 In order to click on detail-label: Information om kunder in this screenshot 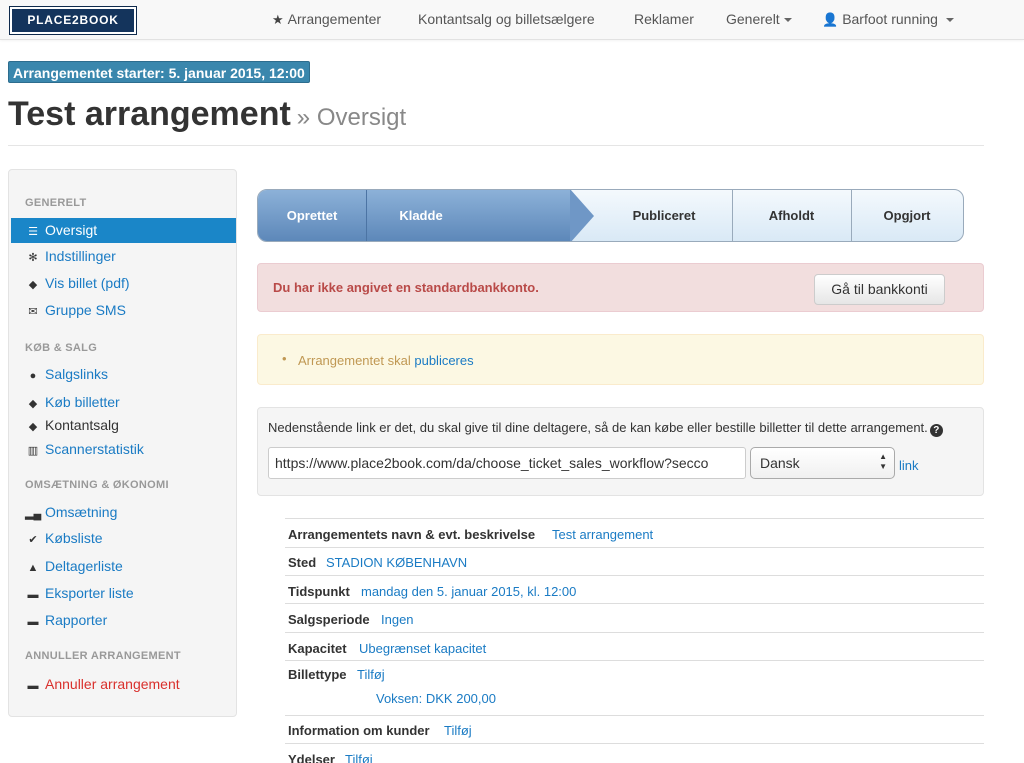, I will do `click(359, 730)`.